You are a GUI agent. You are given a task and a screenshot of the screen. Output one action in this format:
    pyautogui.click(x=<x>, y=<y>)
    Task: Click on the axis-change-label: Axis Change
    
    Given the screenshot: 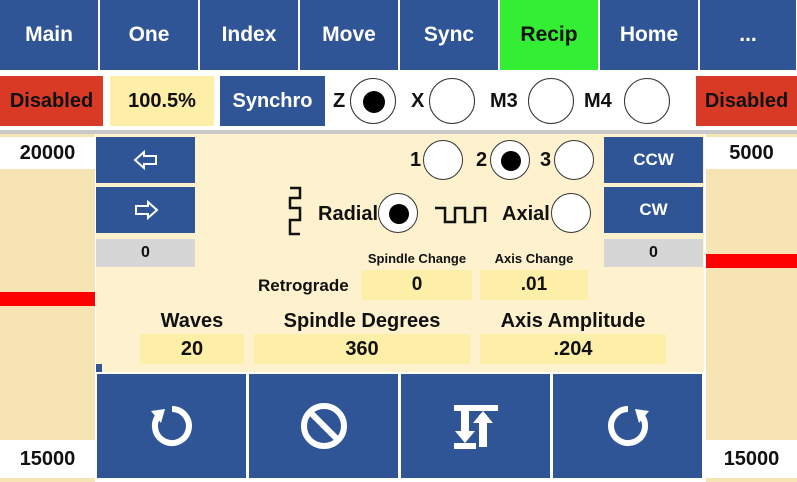 What is the action you would take?
    pyautogui.click(x=534, y=258)
    